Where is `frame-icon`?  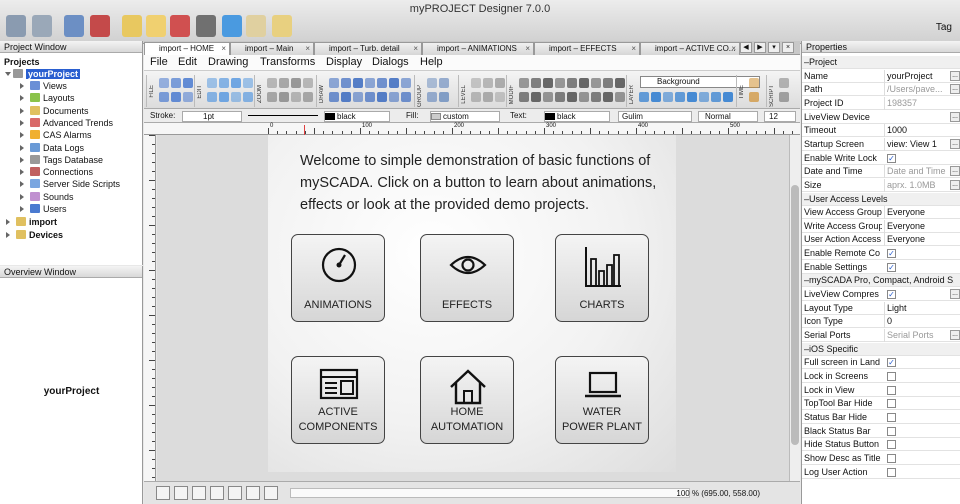
frame-icon is located at coordinates (235, 493).